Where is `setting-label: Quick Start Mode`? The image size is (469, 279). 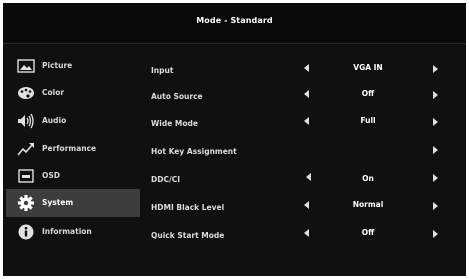 setting-label: Quick Start Mode is located at coordinates (188, 235).